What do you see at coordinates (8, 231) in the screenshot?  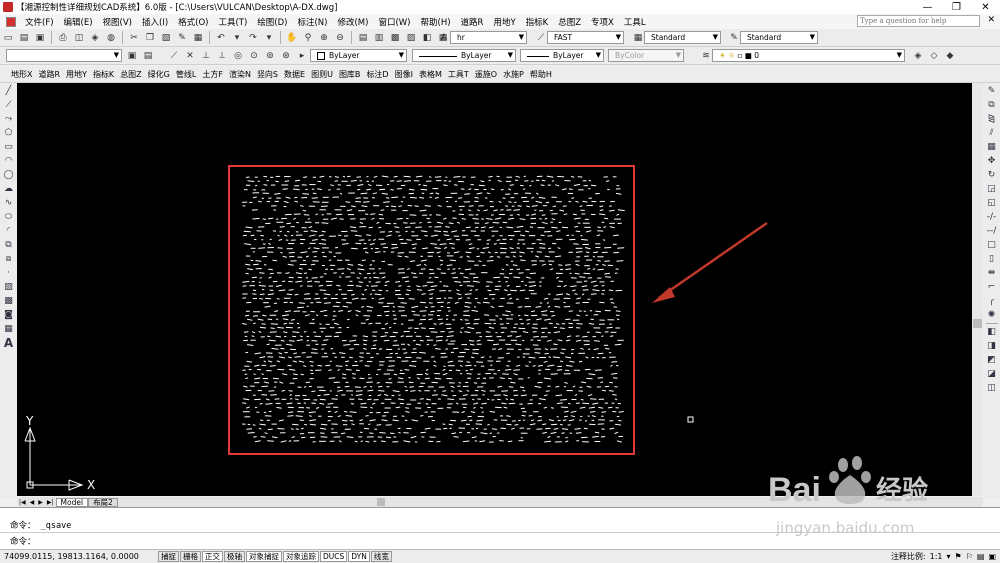 I see `ellipse-arc-icon: ◜` at bounding box center [8, 231].